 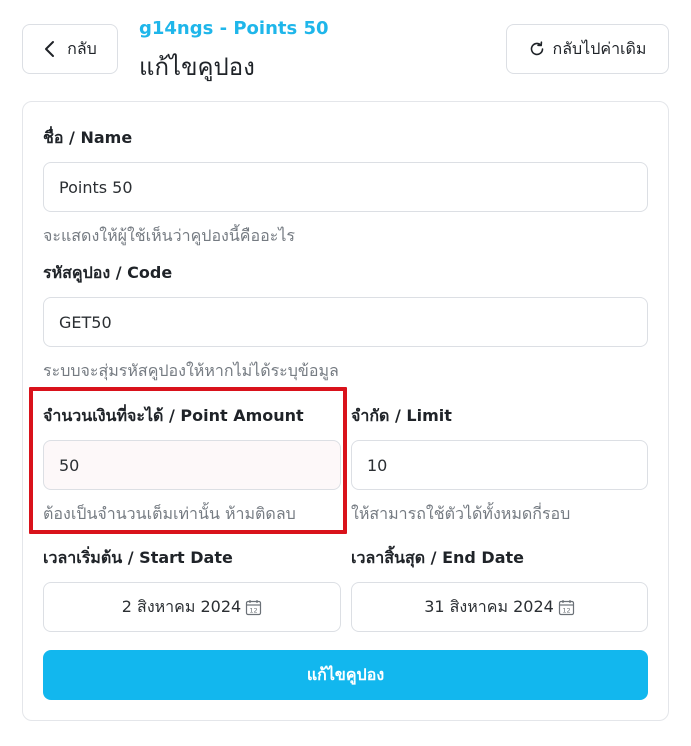 I want to click on code-label: รหัสคูปอง / Code, so click(x=108, y=272).